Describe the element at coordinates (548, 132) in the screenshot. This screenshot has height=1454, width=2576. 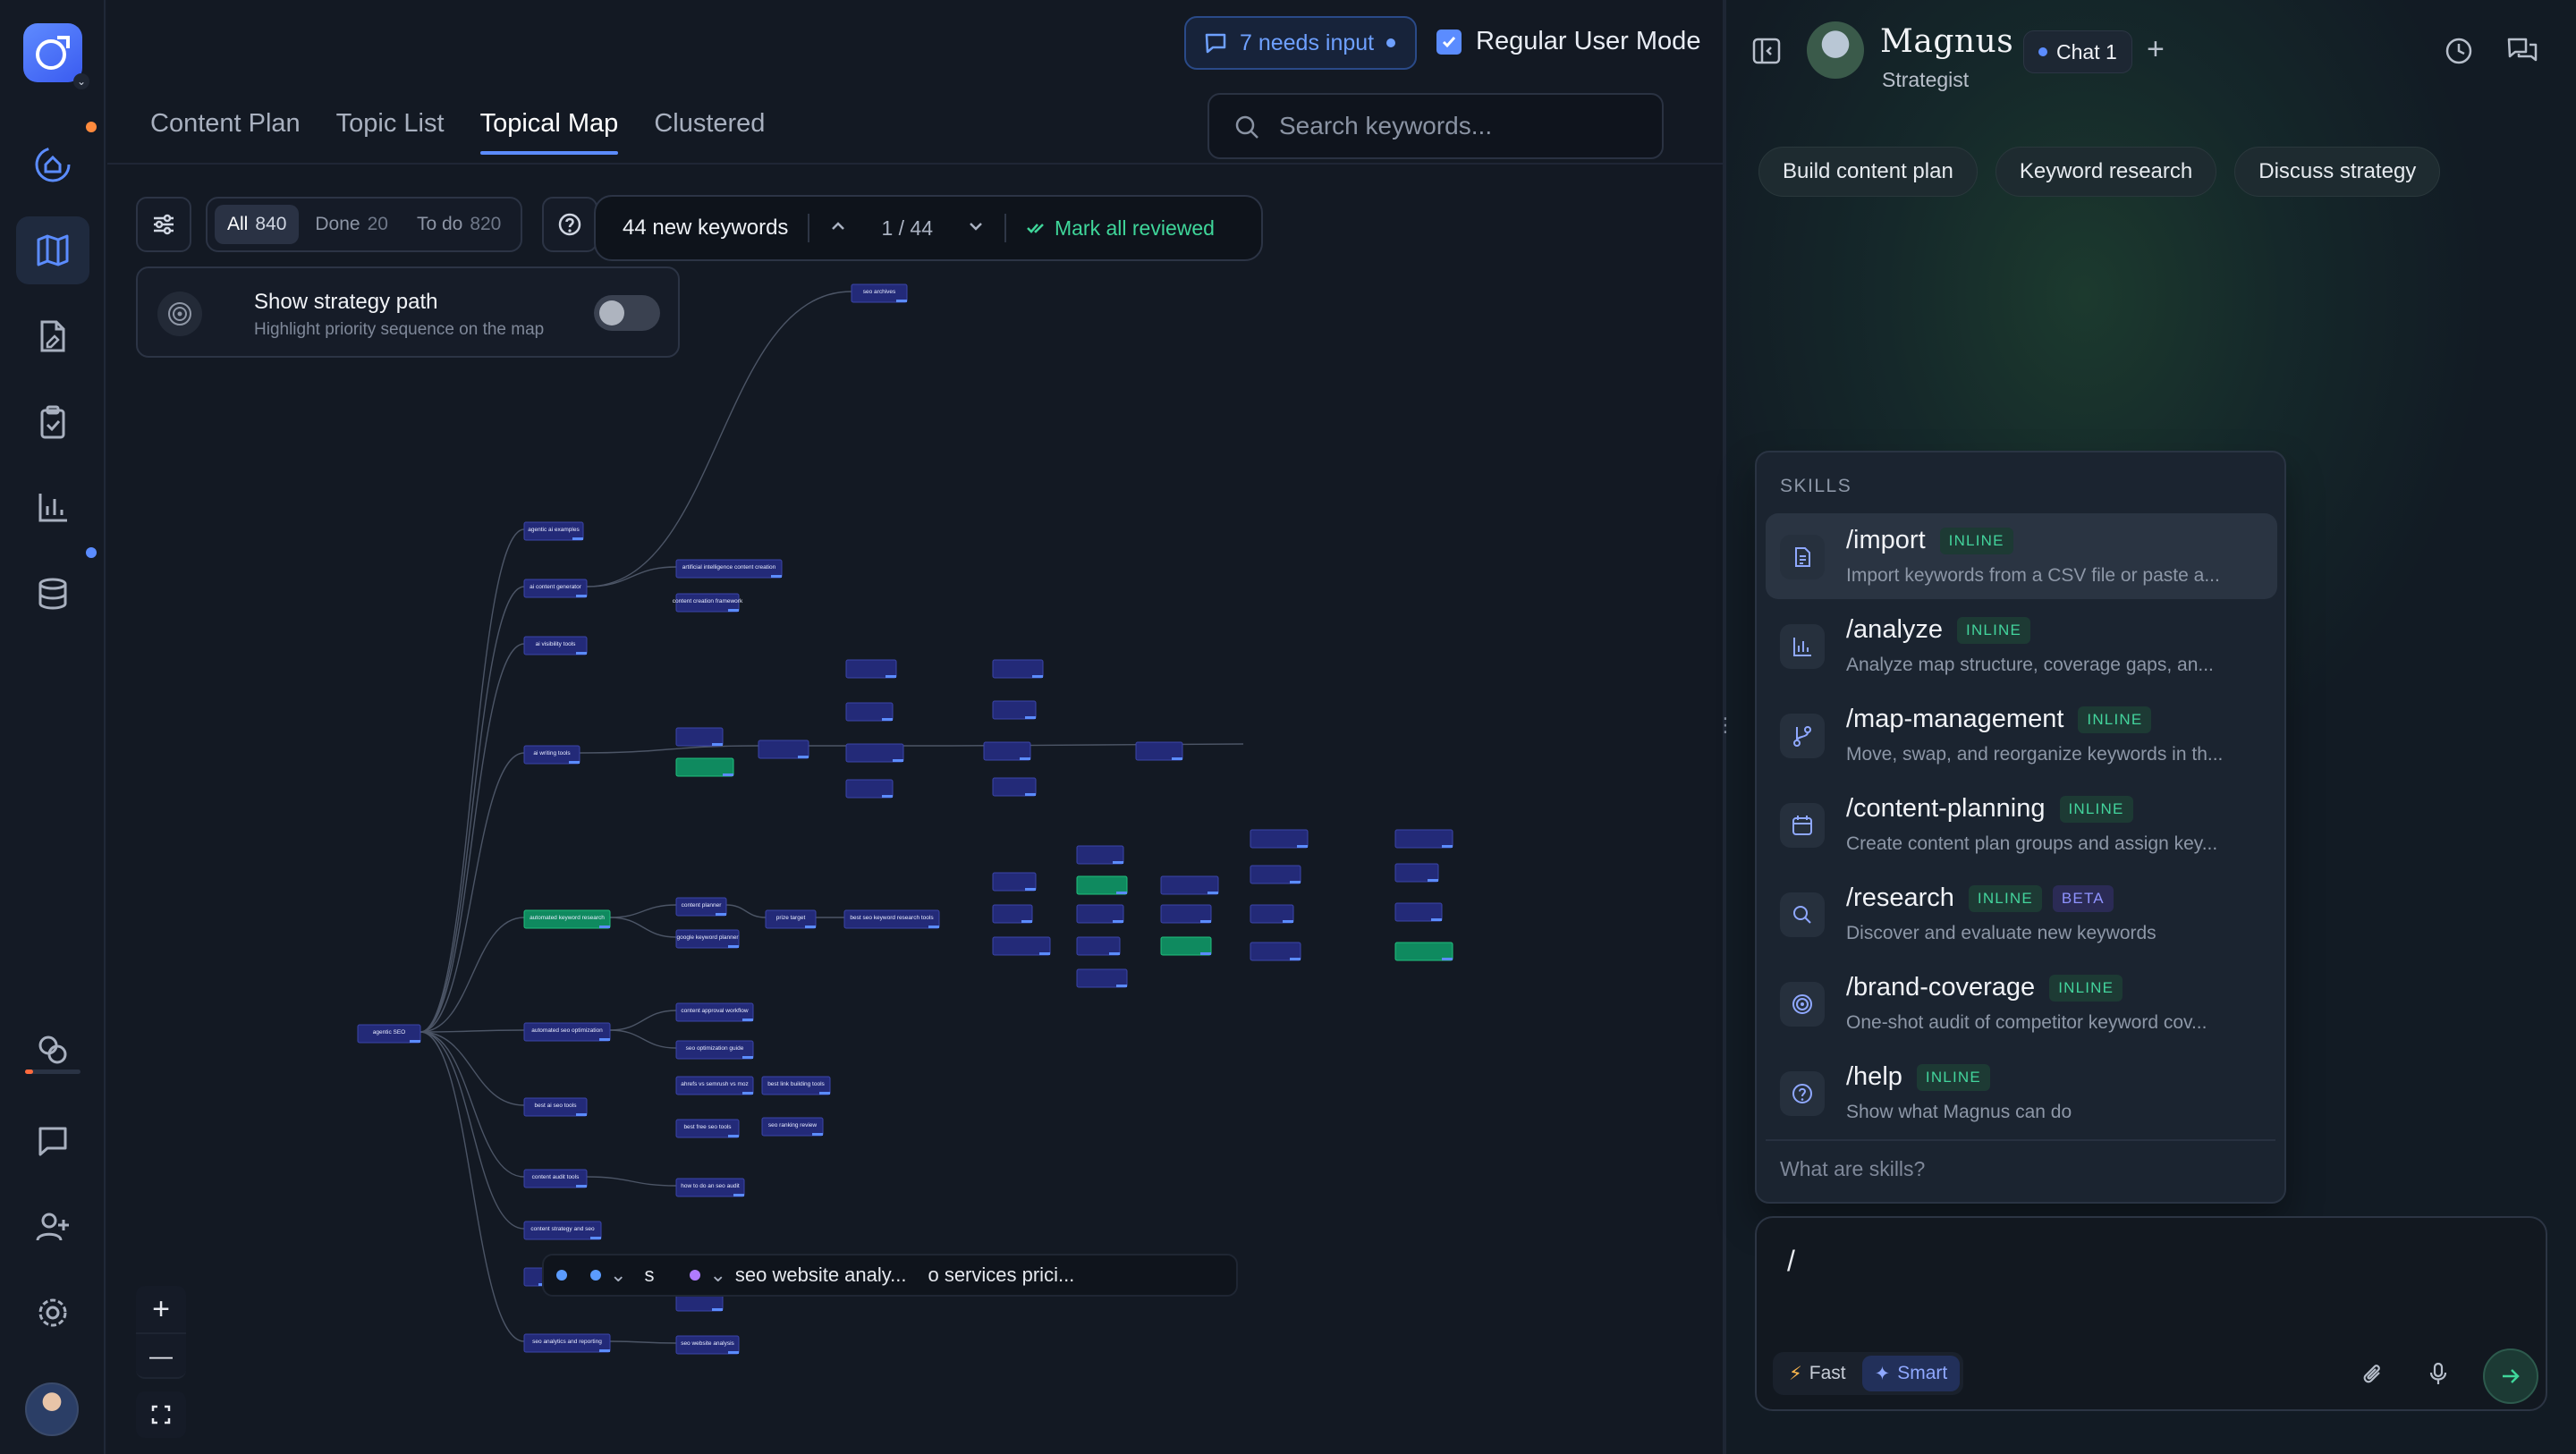
I see `tab-topical-map: Topical Map` at that location.